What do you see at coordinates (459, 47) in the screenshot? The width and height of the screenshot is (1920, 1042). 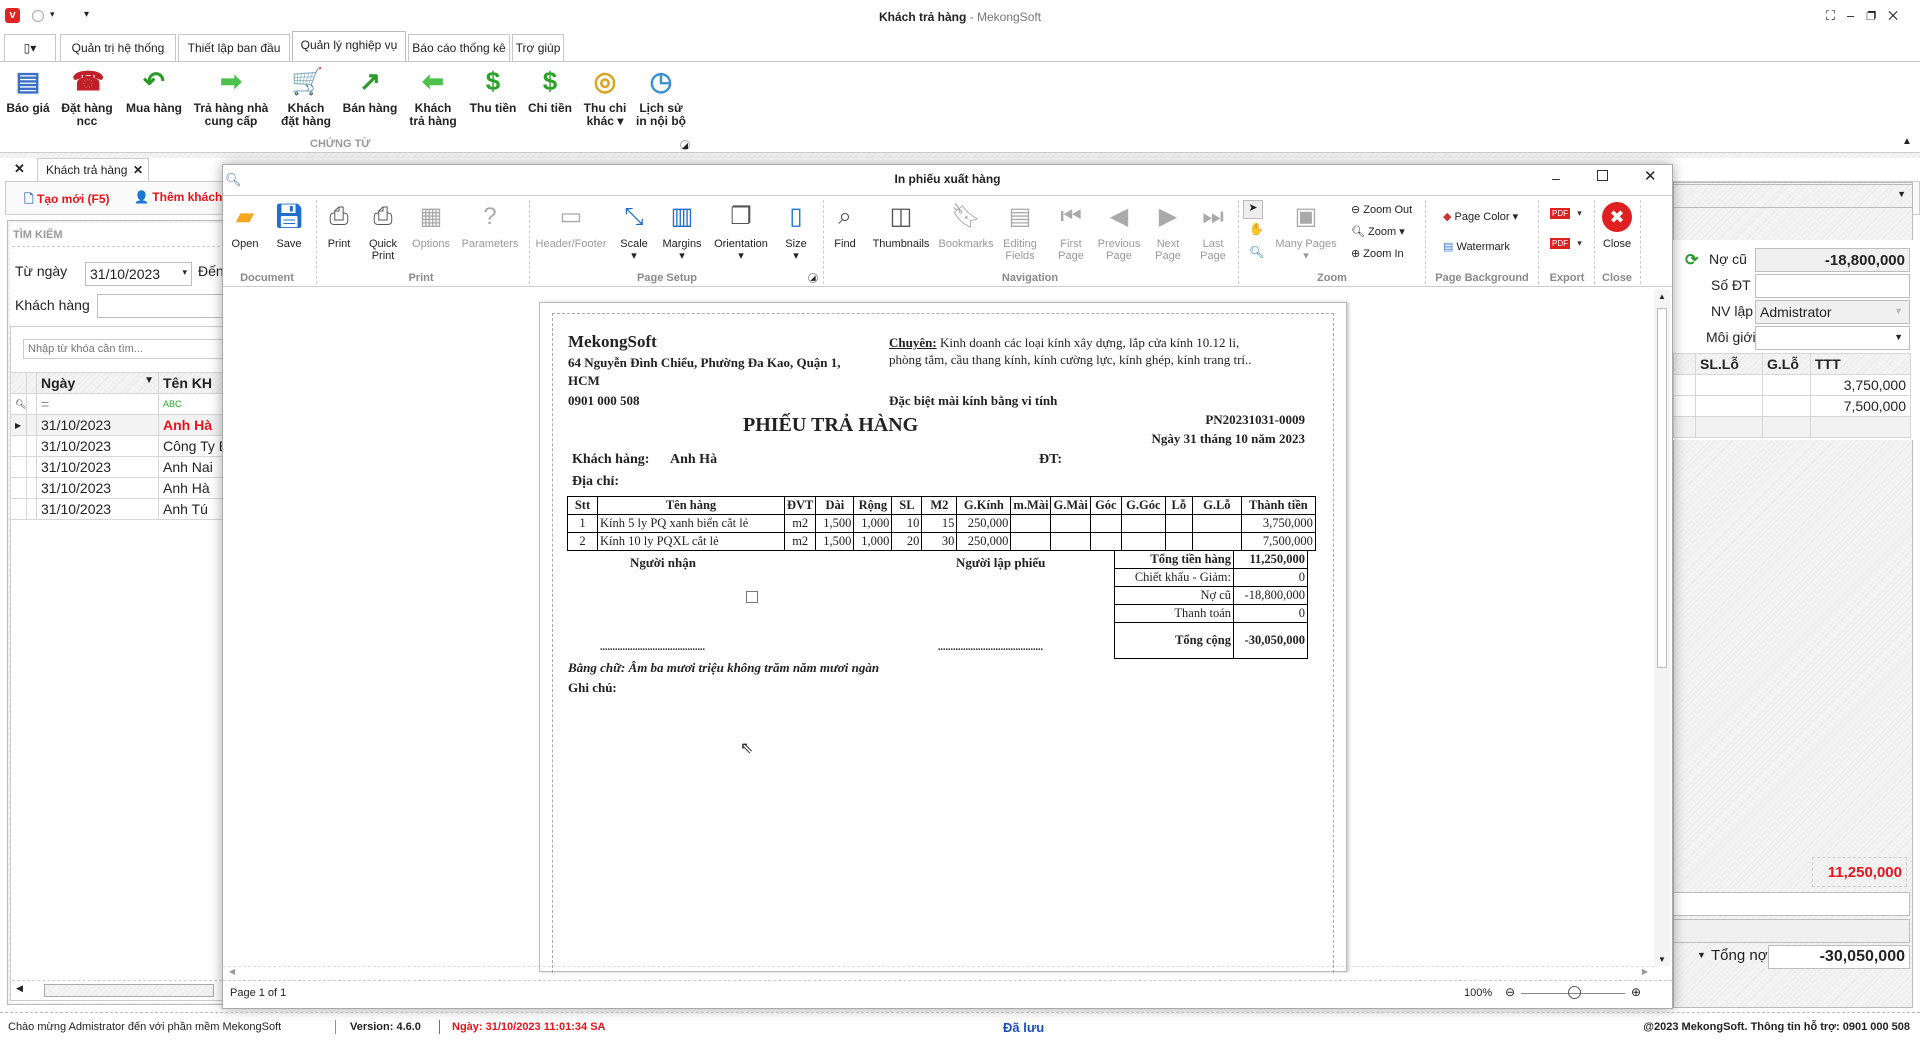 I see `tab-reports: Báo cáo thống kê` at bounding box center [459, 47].